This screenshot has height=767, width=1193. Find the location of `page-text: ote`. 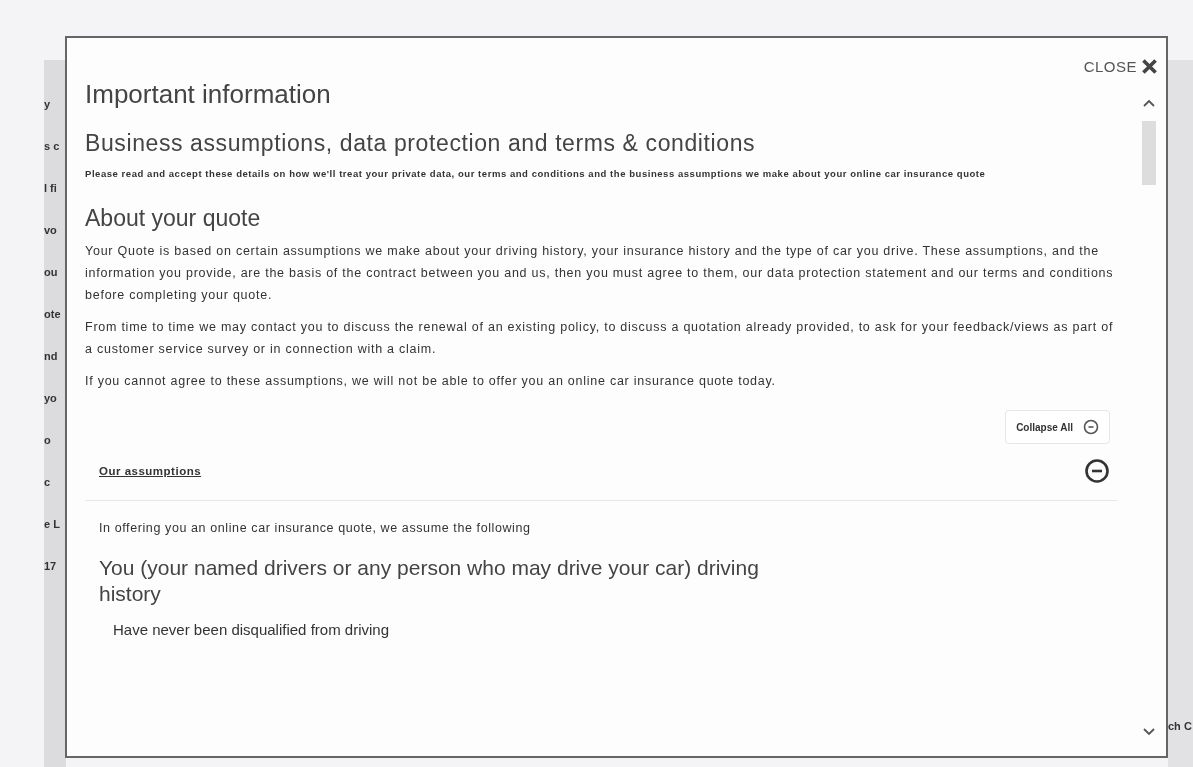

page-text: ote is located at coordinates (53, 314).